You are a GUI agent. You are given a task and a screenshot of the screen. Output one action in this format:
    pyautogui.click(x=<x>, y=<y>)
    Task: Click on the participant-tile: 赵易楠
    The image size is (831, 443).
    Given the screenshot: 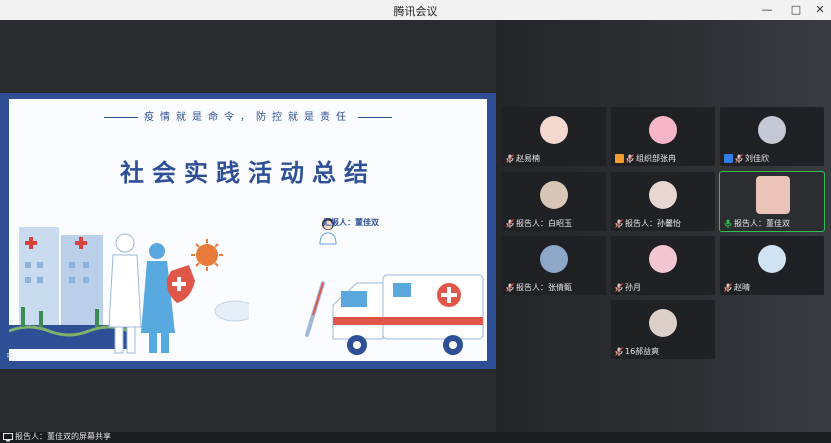 What is the action you would take?
    pyautogui.click(x=554, y=136)
    